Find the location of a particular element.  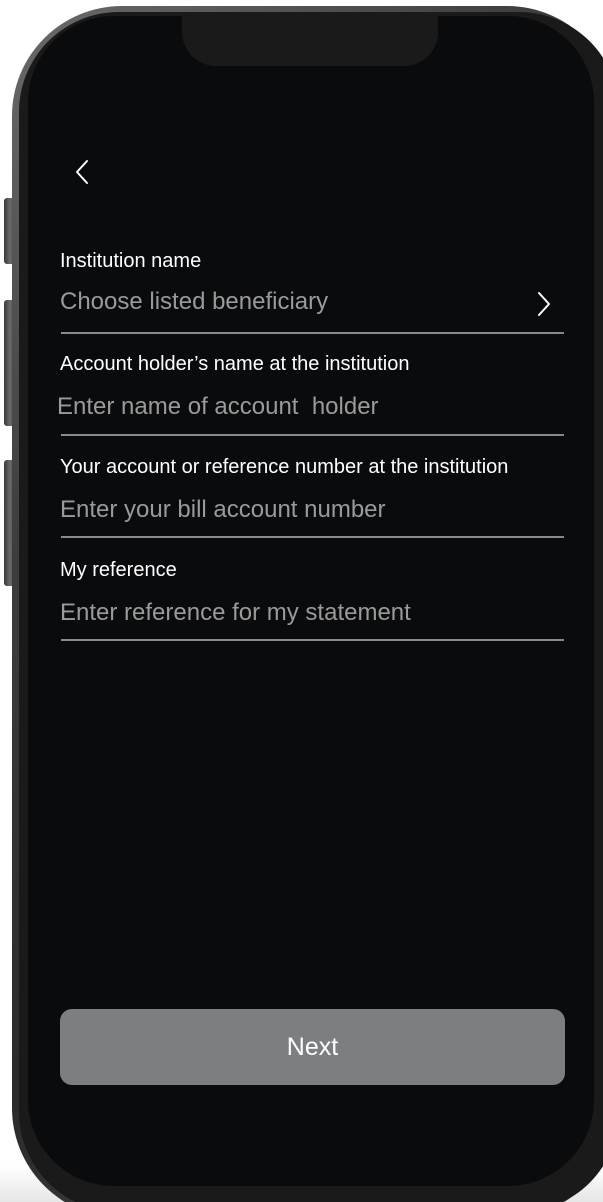

institution-divider is located at coordinates (312, 333).